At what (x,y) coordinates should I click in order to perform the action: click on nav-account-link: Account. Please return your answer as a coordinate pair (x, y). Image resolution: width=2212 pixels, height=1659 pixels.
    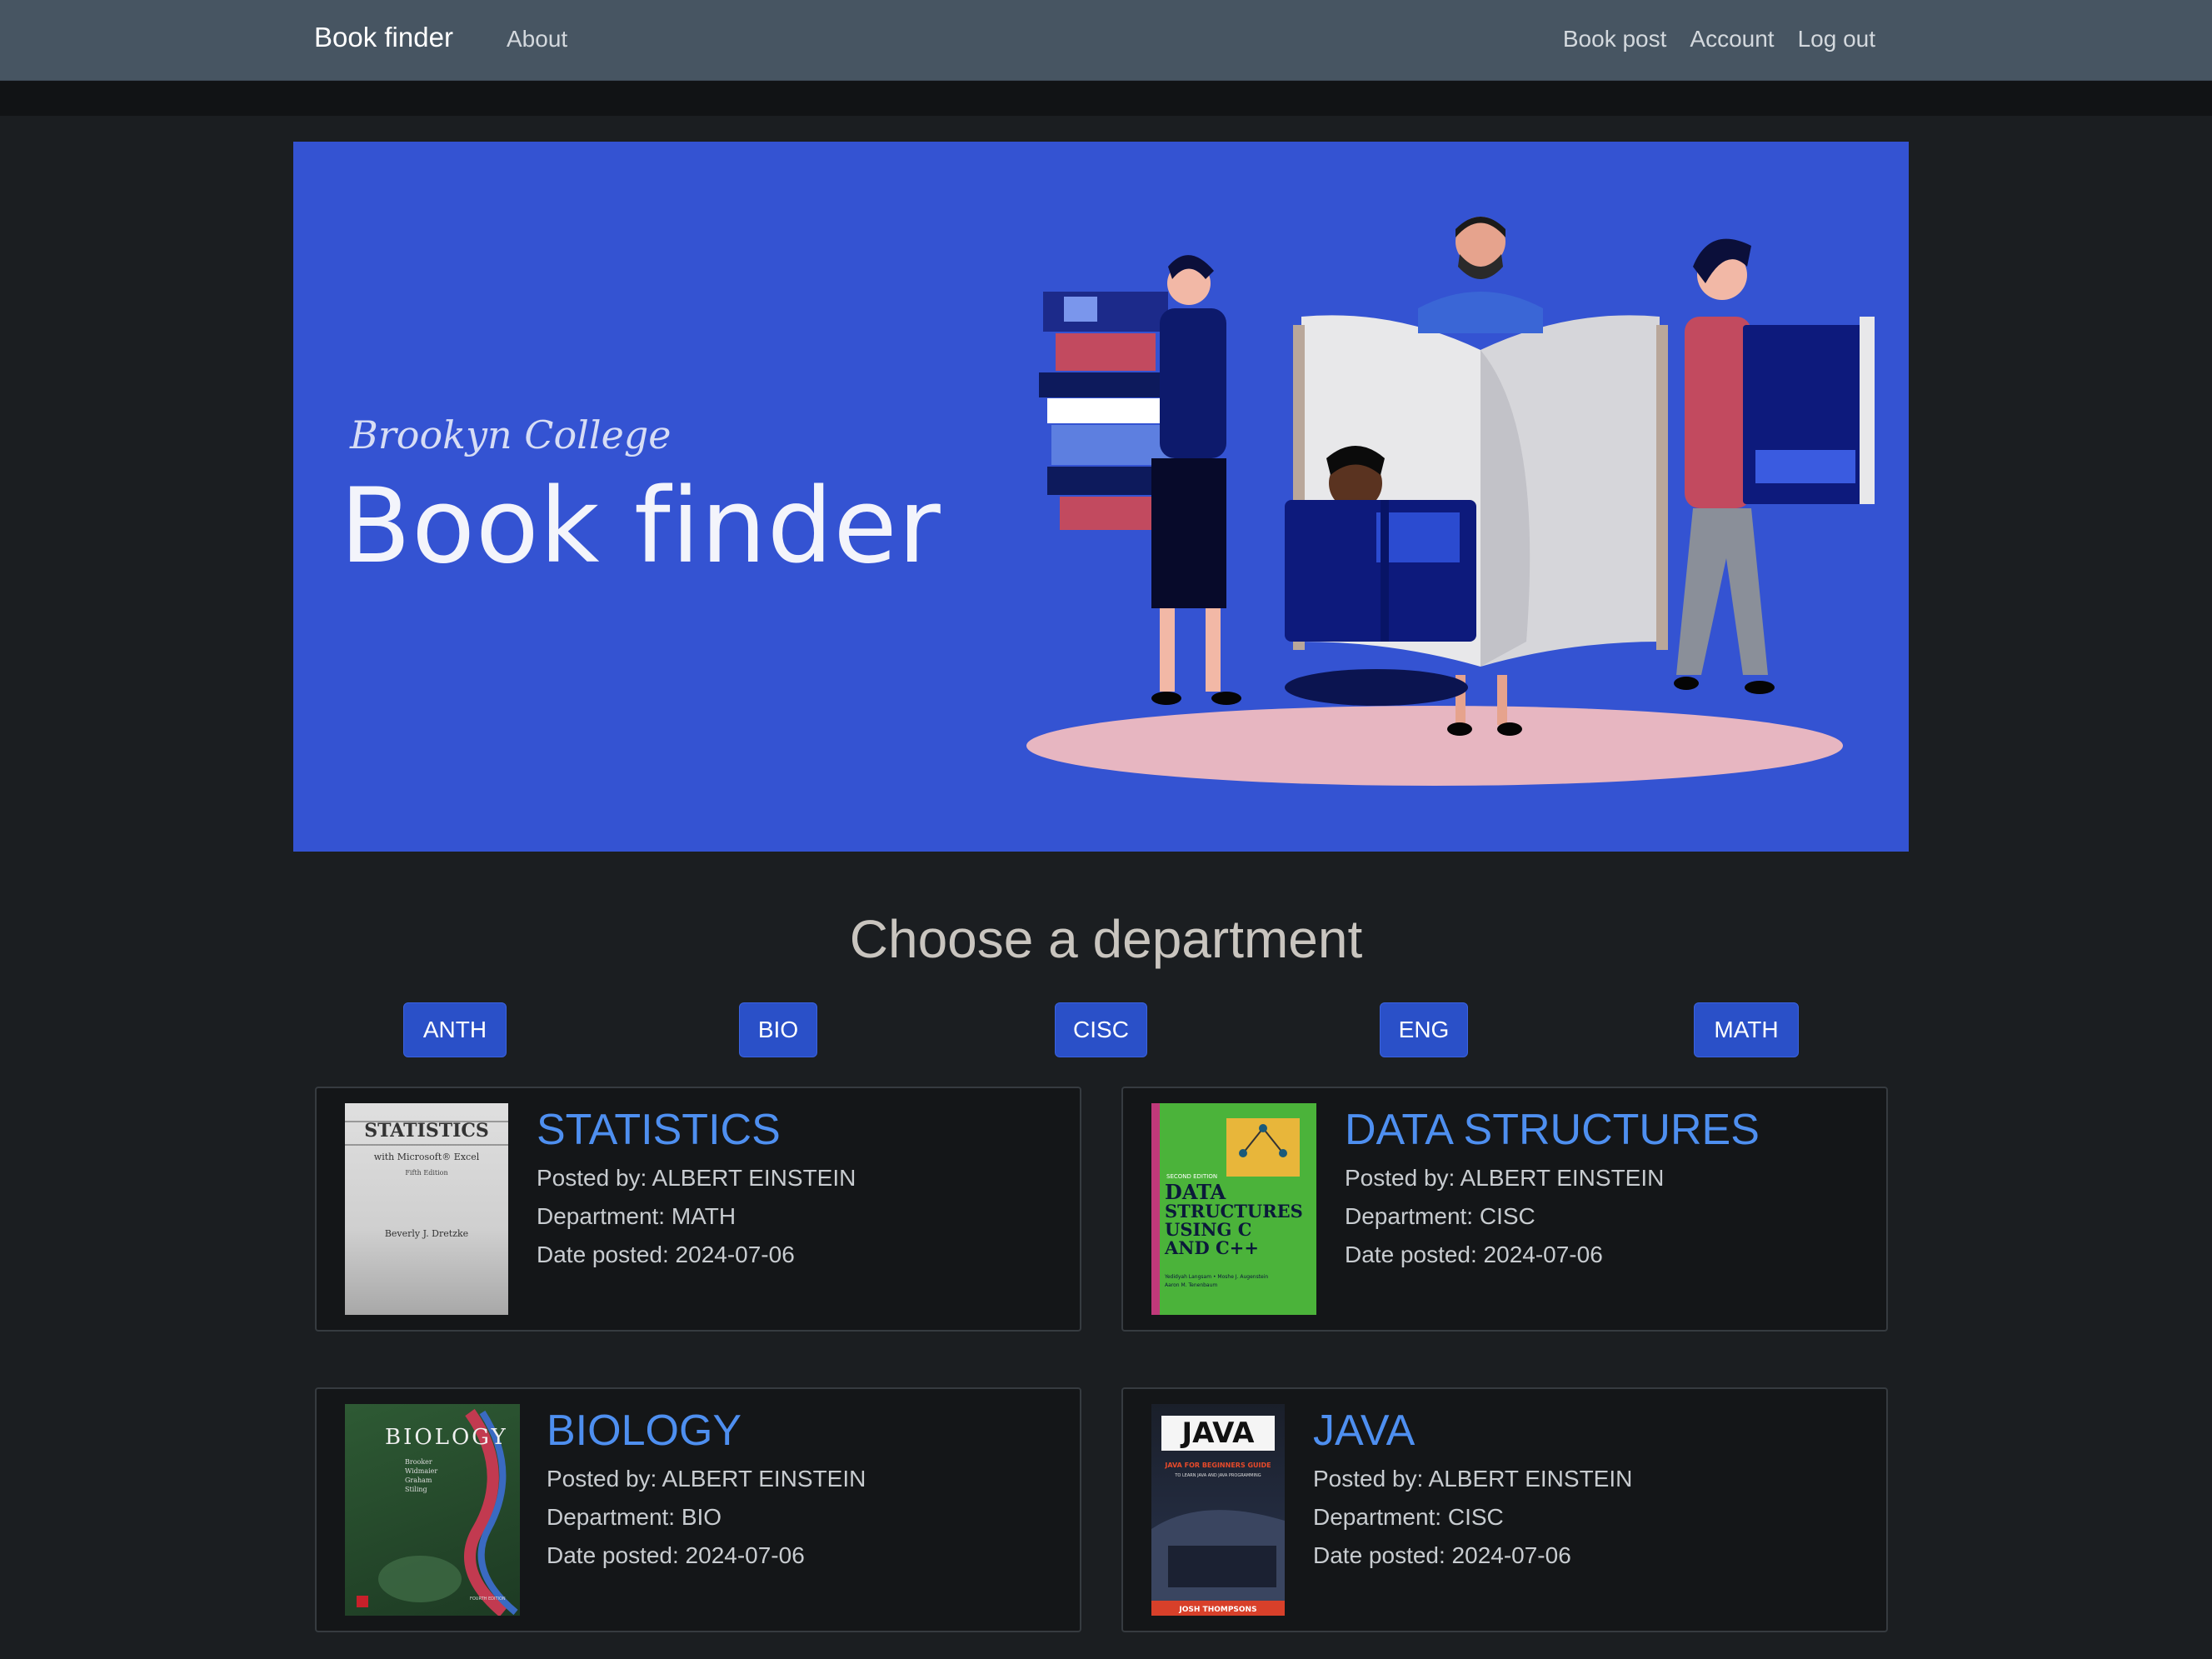
    Looking at the image, I should click on (1732, 39).